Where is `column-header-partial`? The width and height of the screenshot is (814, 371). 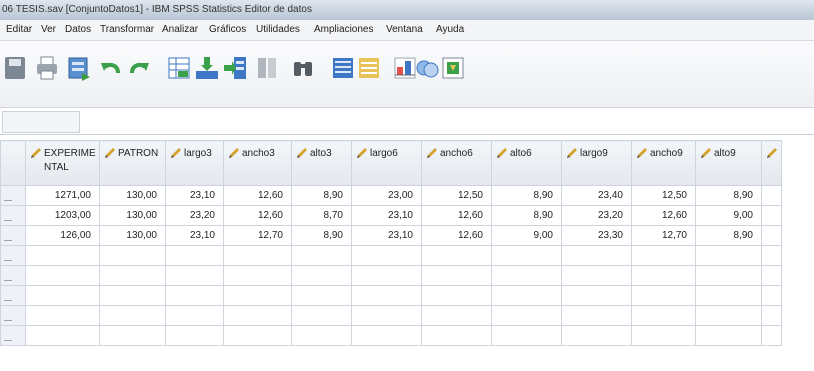 column-header-partial is located at coordinates (771, 163).